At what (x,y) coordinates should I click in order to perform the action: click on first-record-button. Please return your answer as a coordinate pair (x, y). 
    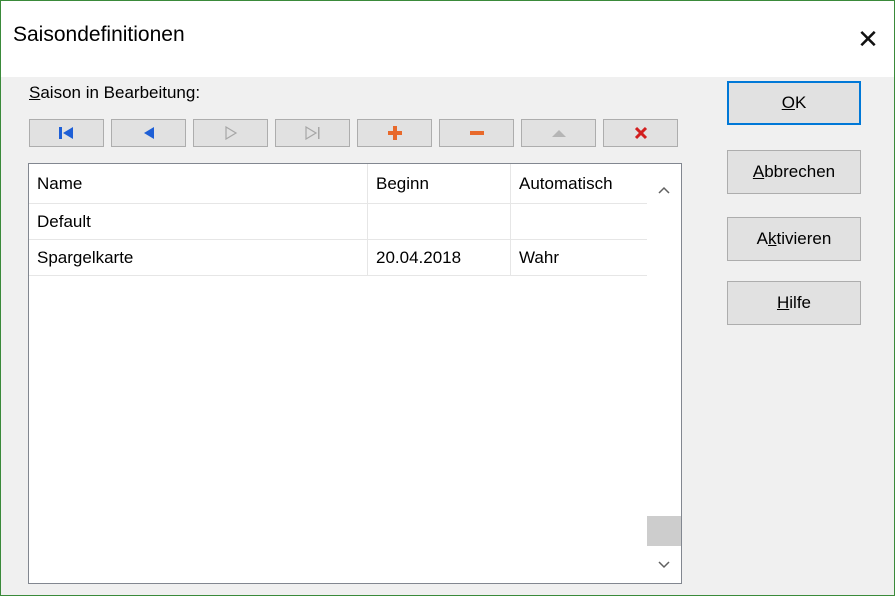
    Looking at the image, I should click on (66, 133).